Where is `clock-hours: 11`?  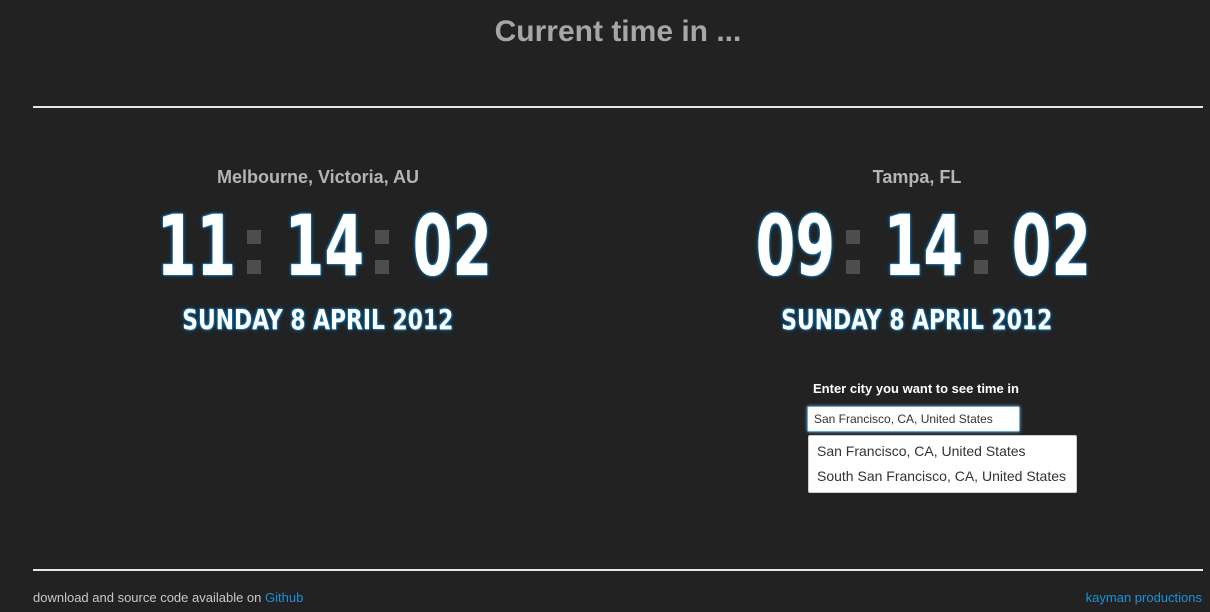
clock-hours: 11 is located at coordinates (196, 246).